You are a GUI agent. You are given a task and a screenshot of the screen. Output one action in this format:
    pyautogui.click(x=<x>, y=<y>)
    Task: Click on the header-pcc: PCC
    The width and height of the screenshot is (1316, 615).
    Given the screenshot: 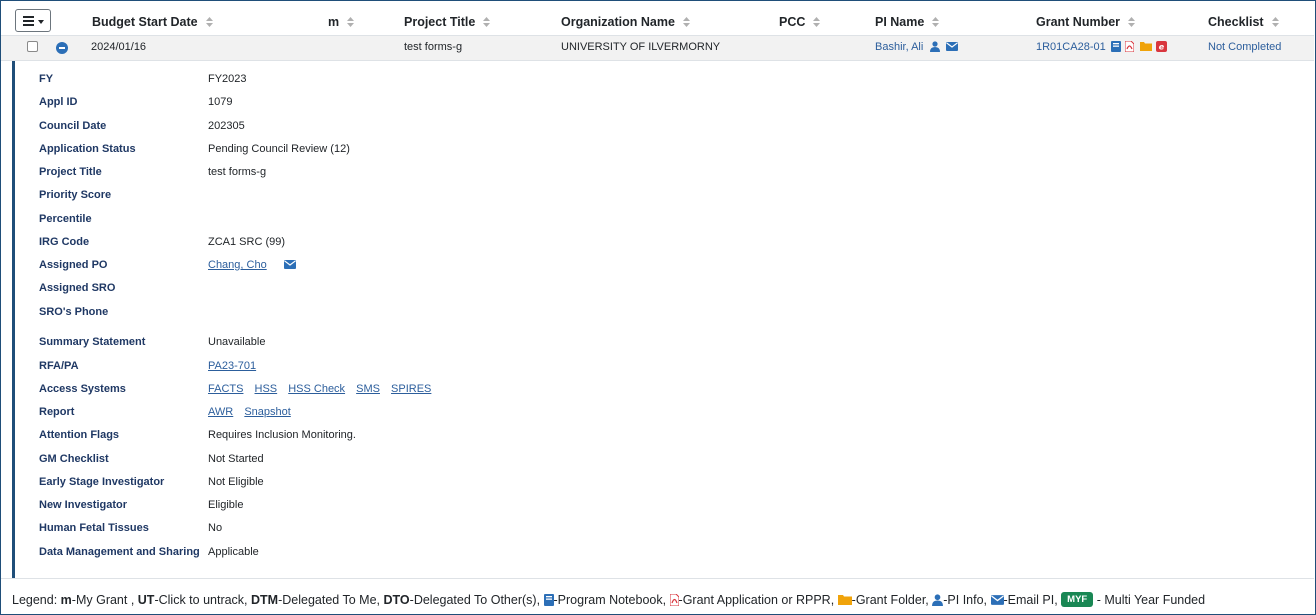 What is the action you would take?
    pyautogui.click(x=800, y=22)
    